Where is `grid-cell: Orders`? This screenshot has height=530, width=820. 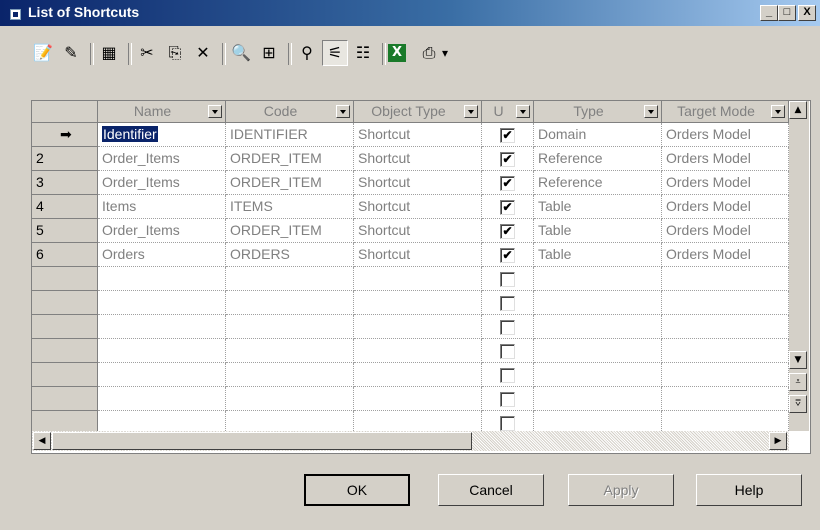 grid-cell: Orders is located at coordinates (162, 255).